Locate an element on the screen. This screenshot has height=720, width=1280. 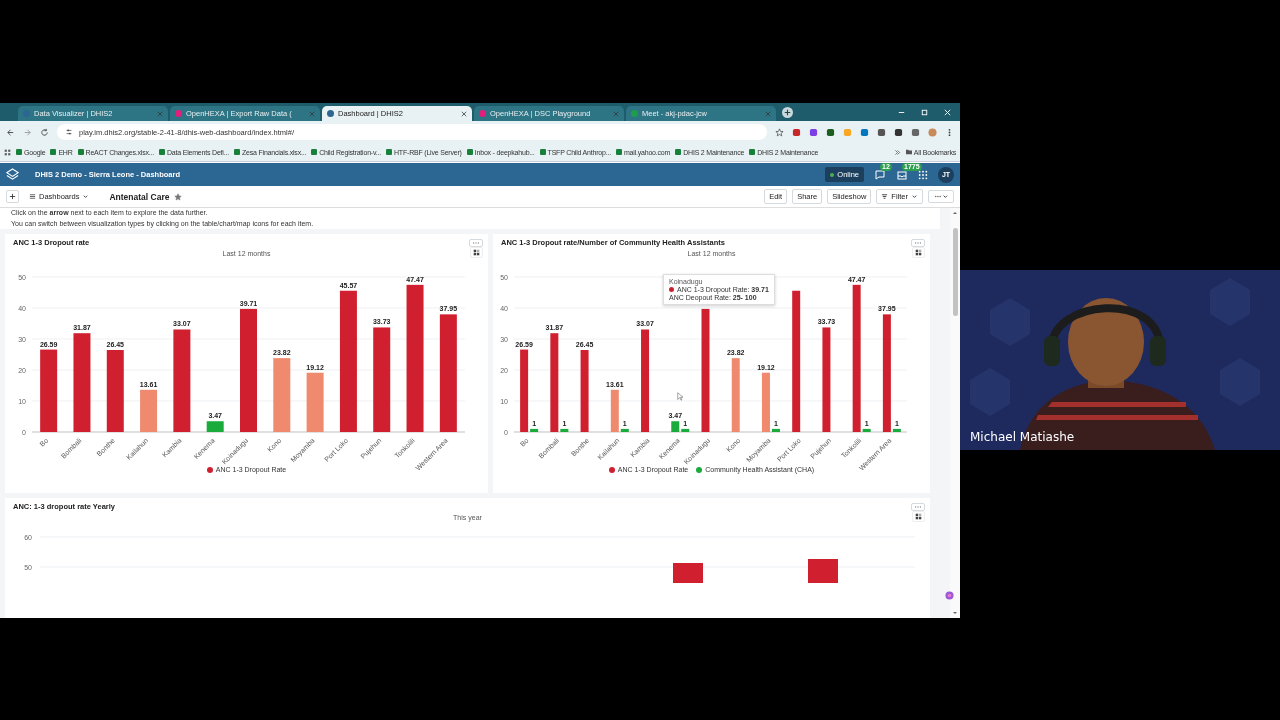
forward-icon is located at coordinates (27, 132).